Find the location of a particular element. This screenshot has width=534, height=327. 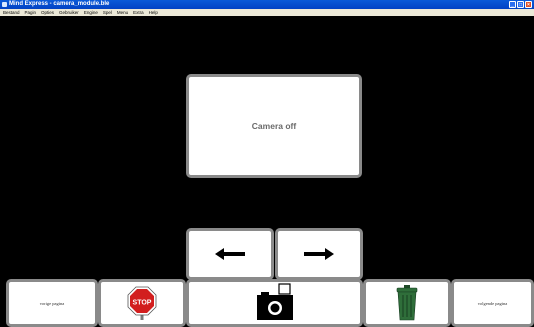

menu-item-help: Help is located at coordinates (153, 12).